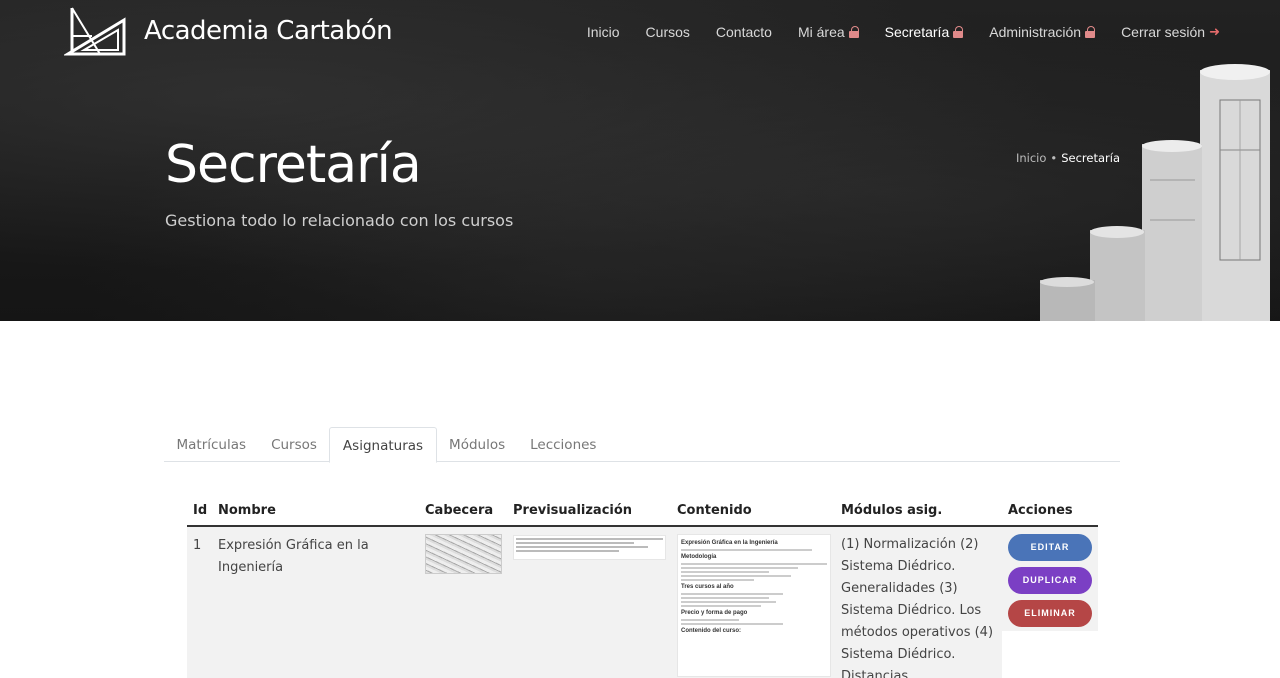 The height and width of the screenshot is (678, 1280). What do you see at coordinates (1035, 32) in the screenshot?
I see `nav-label: Administración` at bounding box center [1035, 32].